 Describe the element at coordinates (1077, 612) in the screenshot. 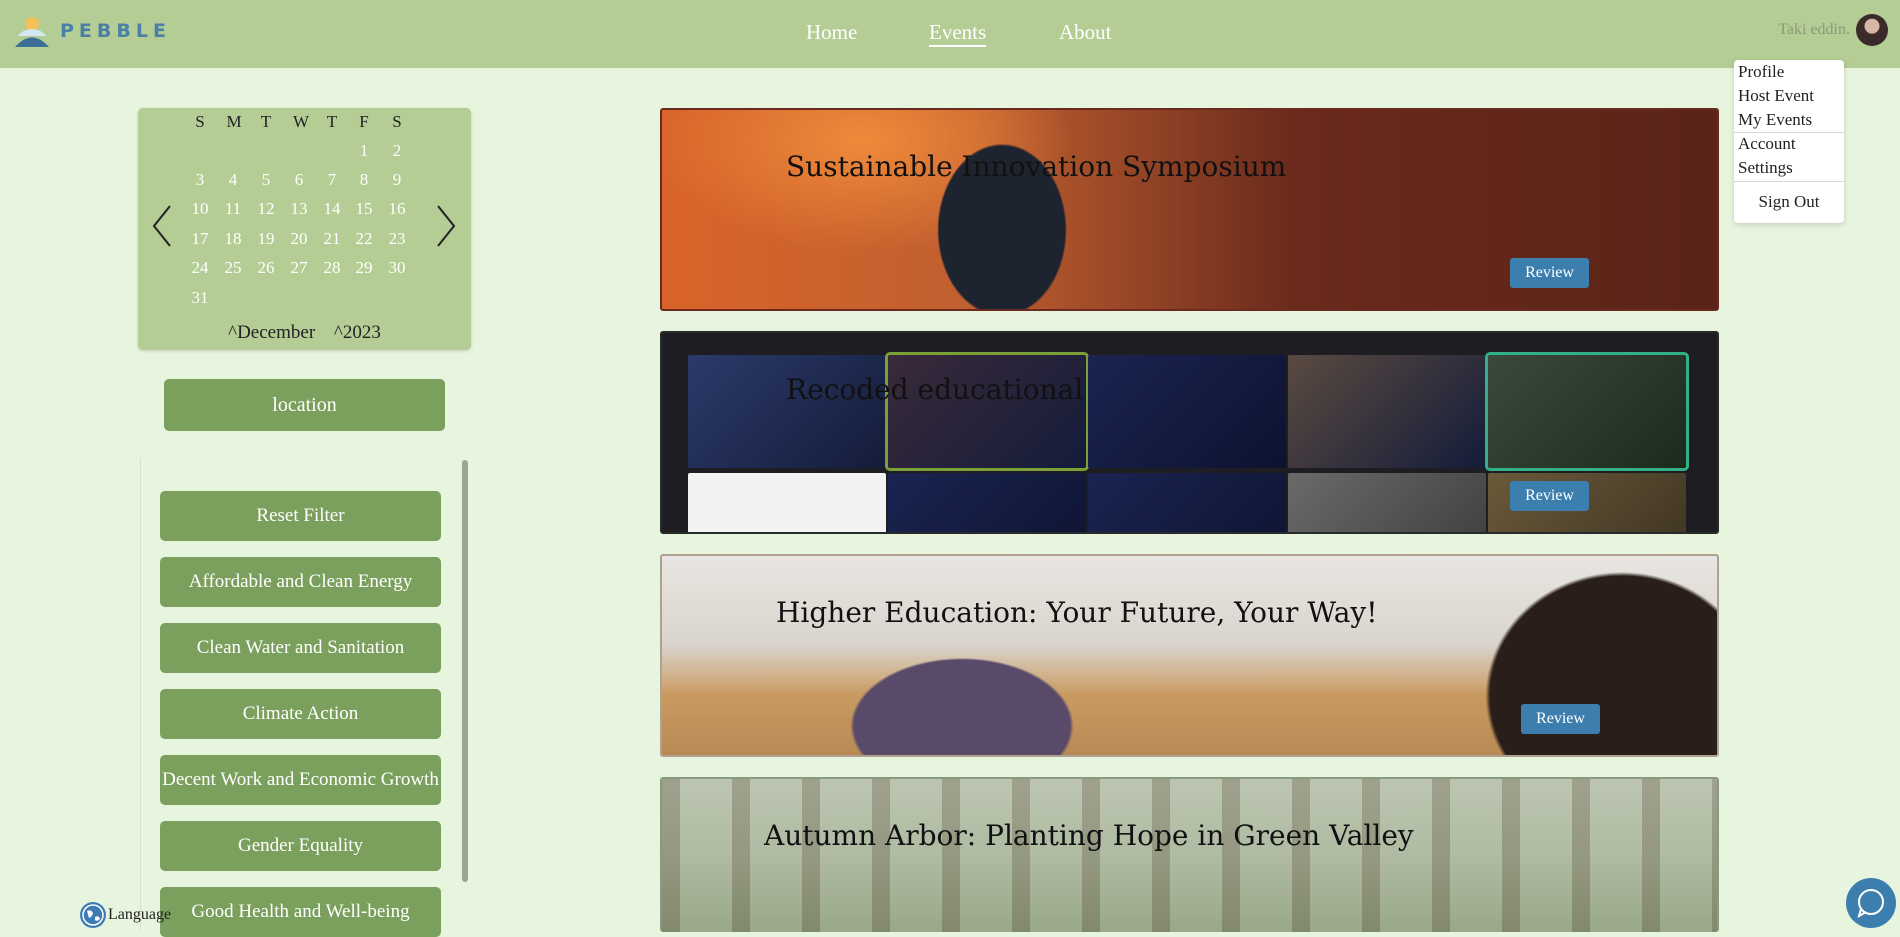

I see `event-title: Higher Education: Your Future, Your Way!` at that location.